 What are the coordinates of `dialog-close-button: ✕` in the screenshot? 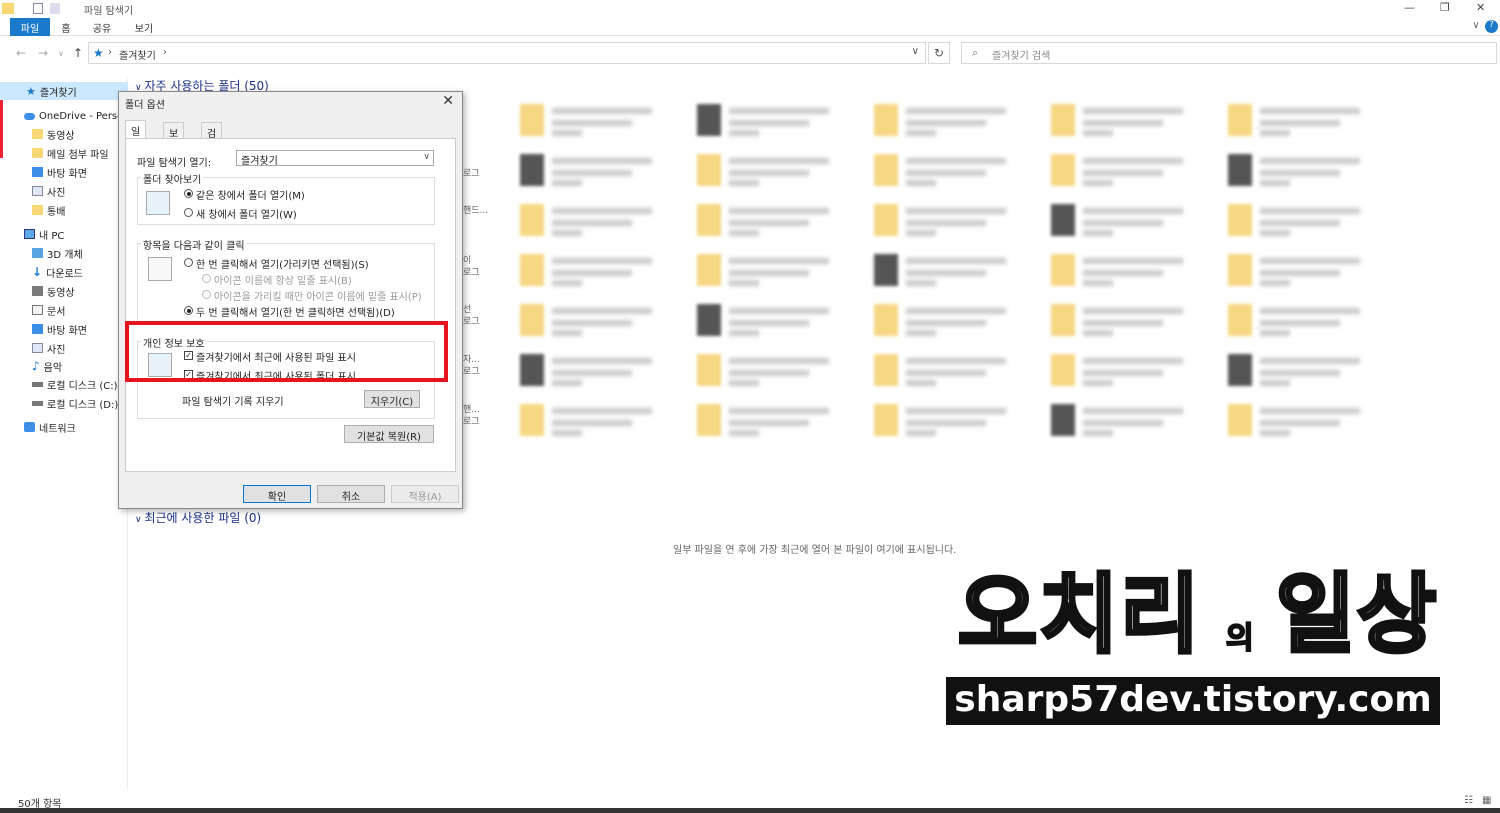 It's located at (448, 101).